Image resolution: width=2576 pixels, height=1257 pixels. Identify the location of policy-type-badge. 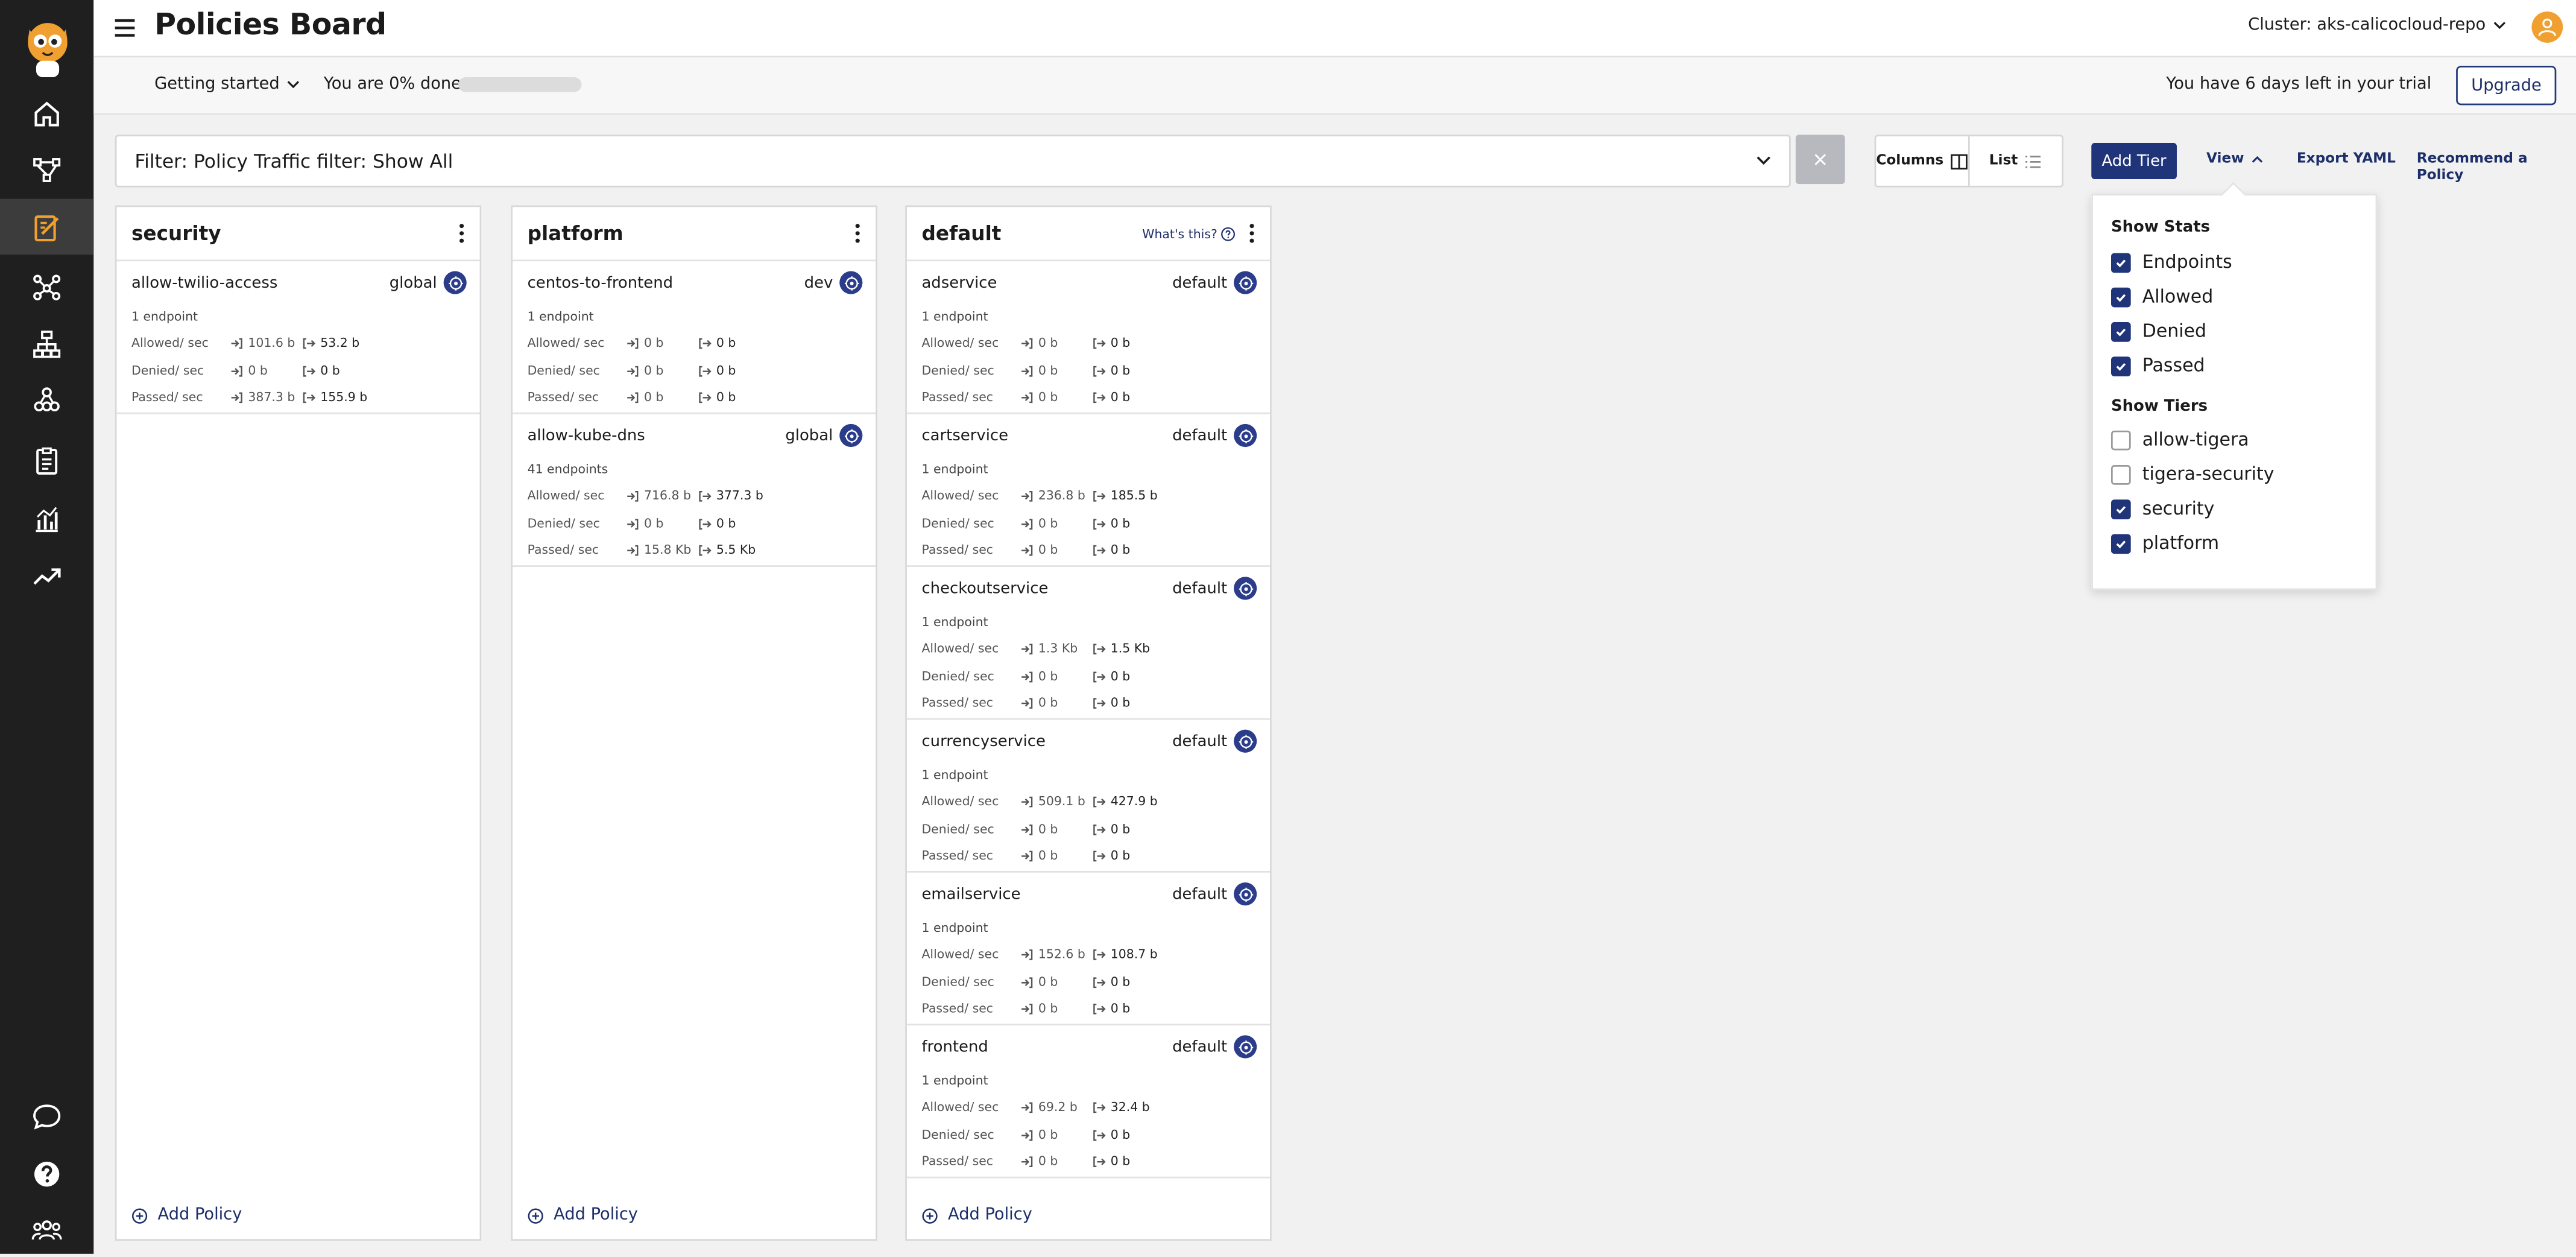
(1246, 283).